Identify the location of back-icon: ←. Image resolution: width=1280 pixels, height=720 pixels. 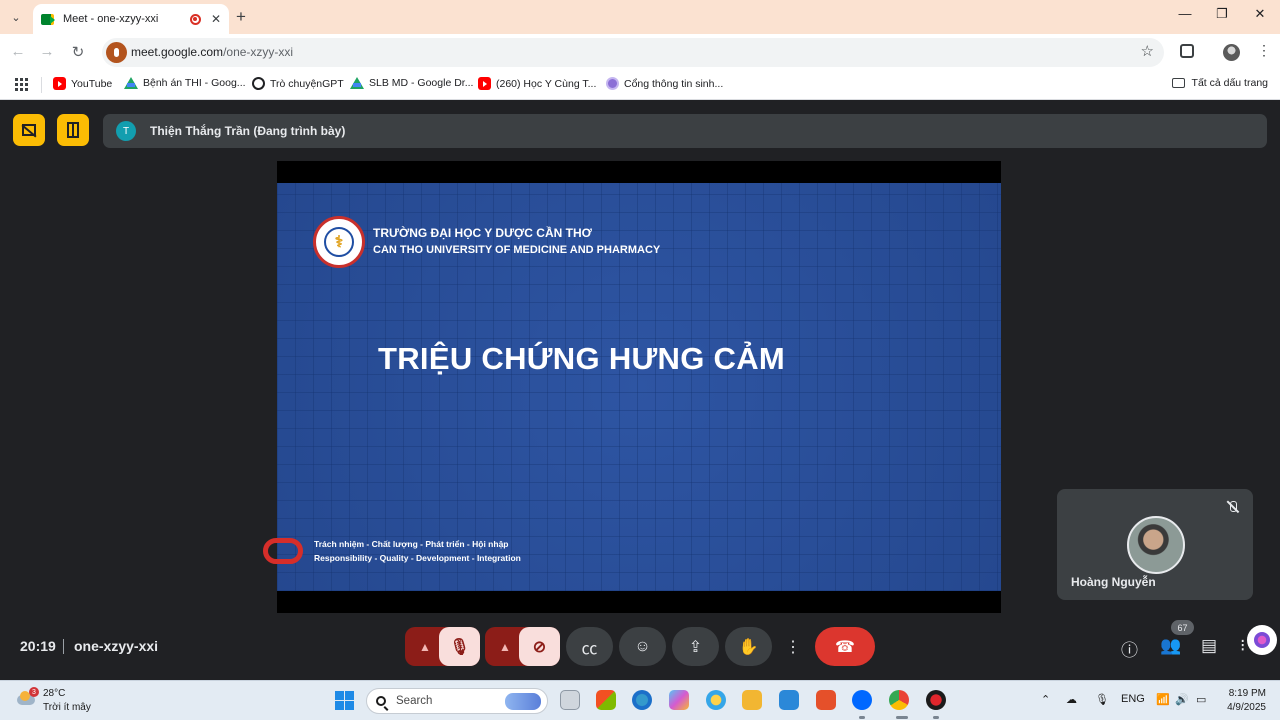
(18, 51).